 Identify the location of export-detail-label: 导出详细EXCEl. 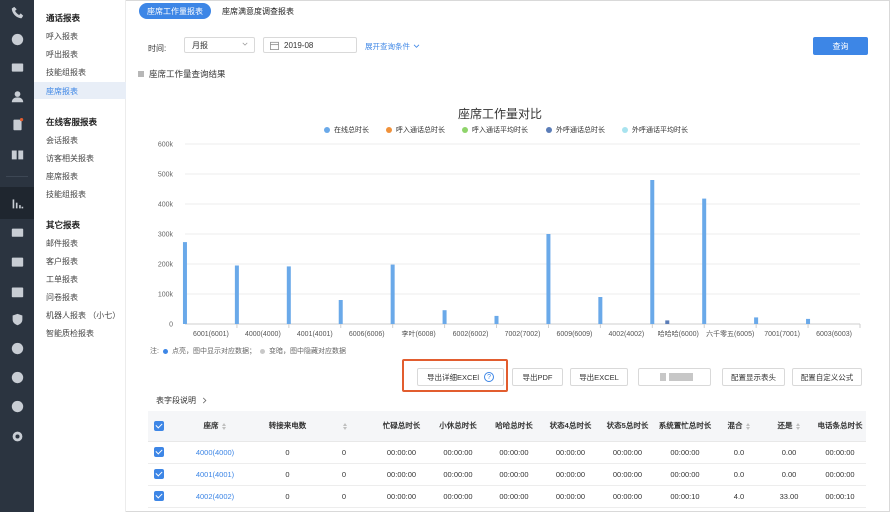
(453, 377).